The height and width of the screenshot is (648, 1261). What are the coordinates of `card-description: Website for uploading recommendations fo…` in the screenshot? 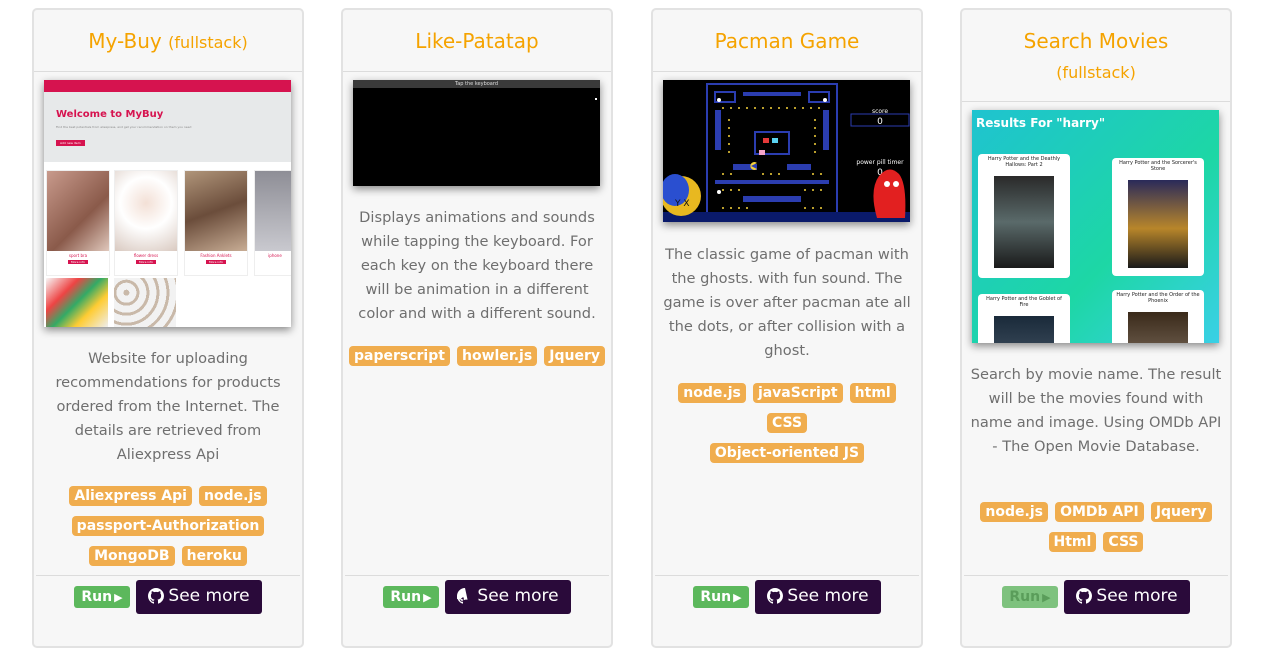 It's located at (168, 406).